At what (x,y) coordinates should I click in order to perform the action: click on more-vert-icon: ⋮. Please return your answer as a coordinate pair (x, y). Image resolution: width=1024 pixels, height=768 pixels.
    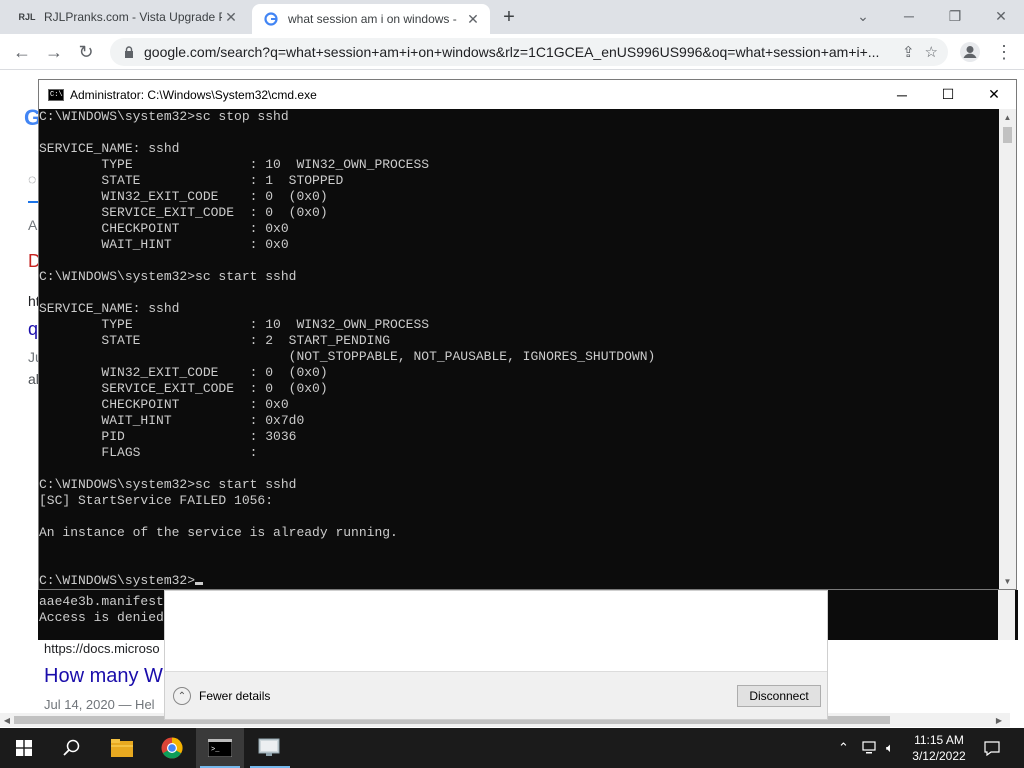
    Looking at the image, I should click on (1004, 52).